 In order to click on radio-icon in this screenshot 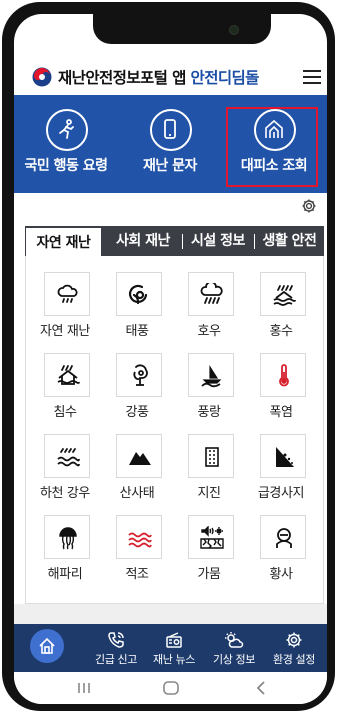, I will do `click(174, 640)`.